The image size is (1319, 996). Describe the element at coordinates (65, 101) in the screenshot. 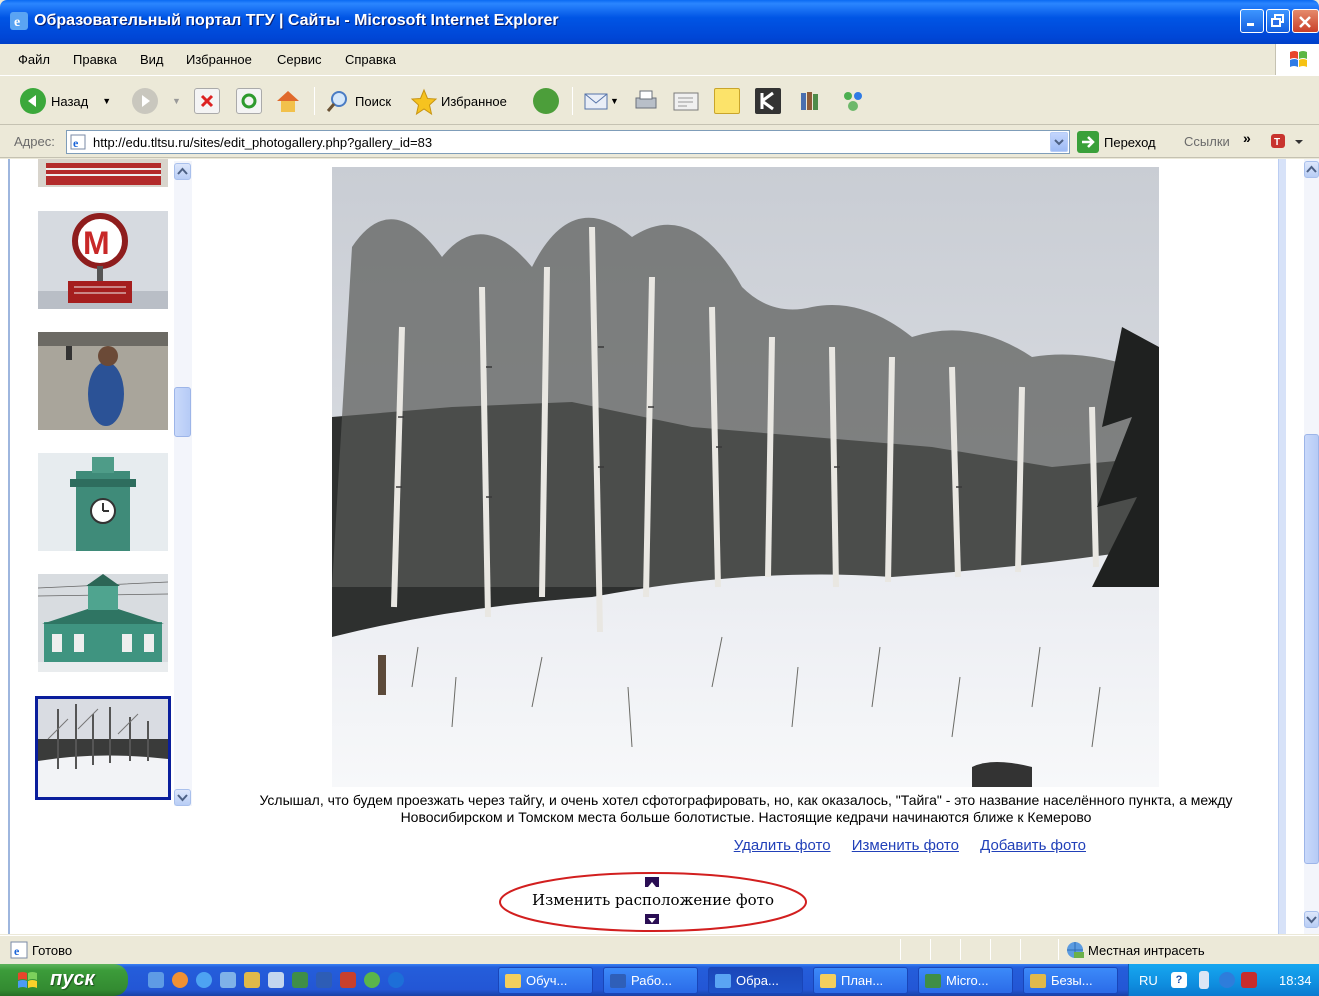

I see `back-button: Назад ▼` at that location.